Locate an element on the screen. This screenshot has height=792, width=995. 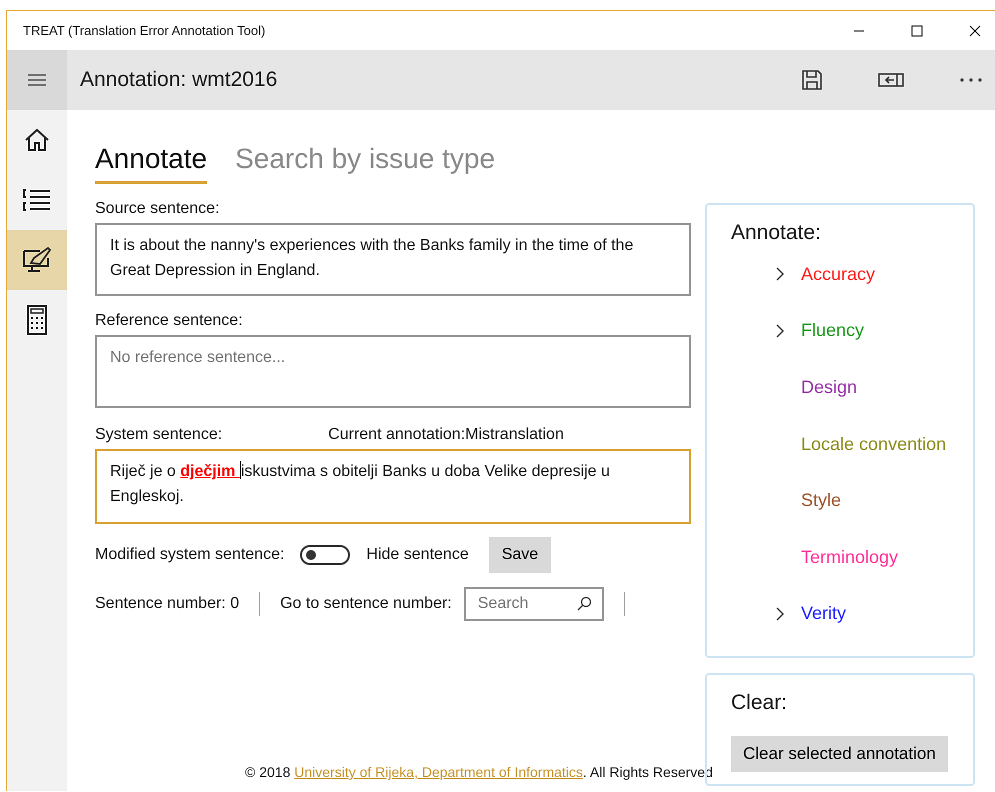
source-text-field: It is about the nanny's experiences with the Banks family in the time of the Great Depression in England. is located at coordinates (393, 259).